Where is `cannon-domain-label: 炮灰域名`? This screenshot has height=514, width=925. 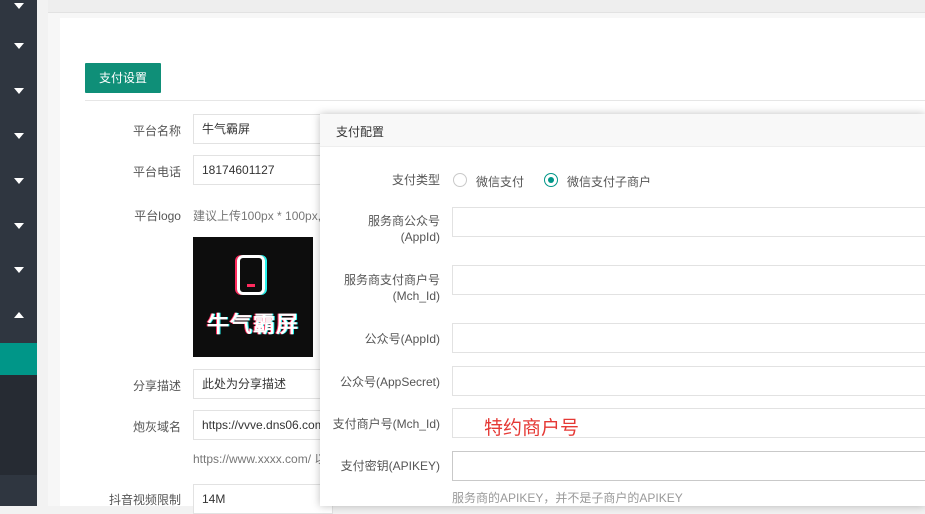
cannon-domain-label: 炮灰域名 is located at coordinates (156, 427).